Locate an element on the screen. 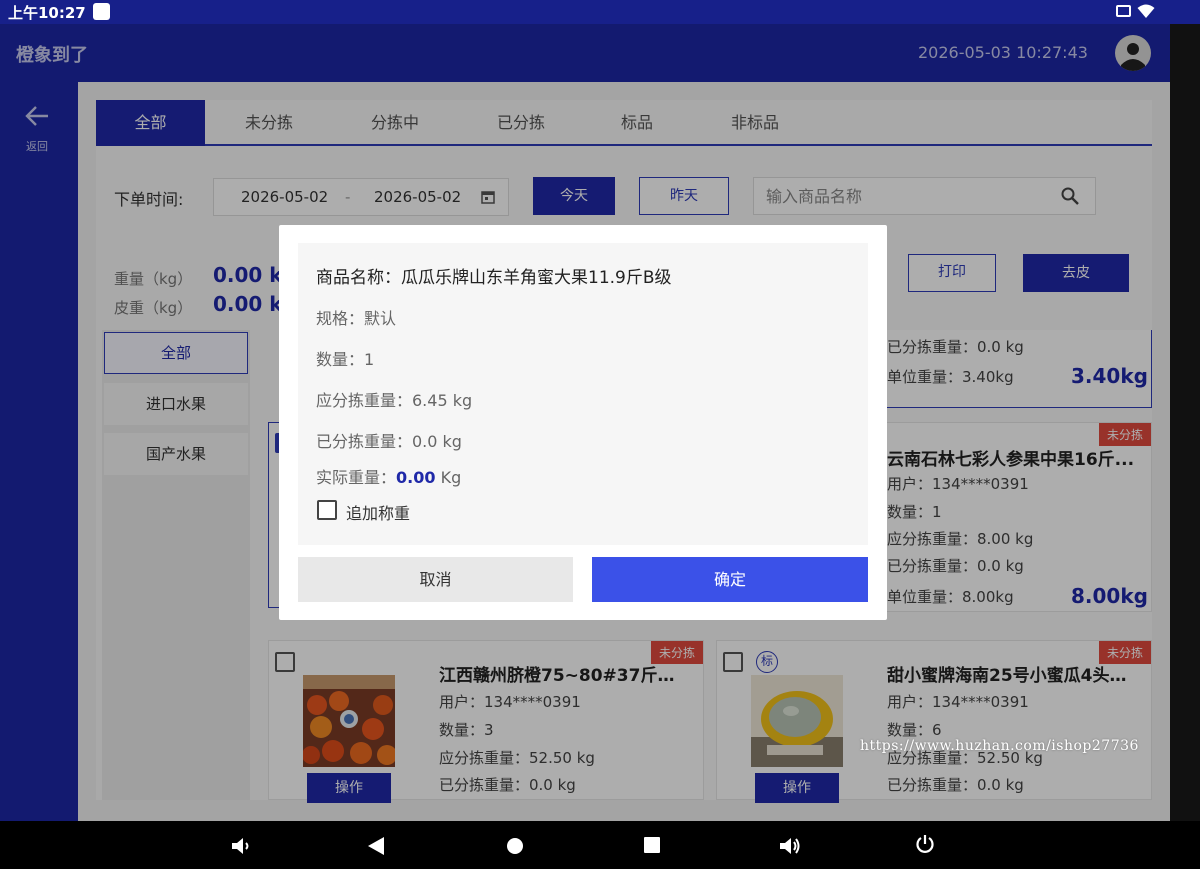 The image size is (1200, 869). watermark-text: https://www.huzhan.com/ishop27736 is located at coordinates (999, 746).